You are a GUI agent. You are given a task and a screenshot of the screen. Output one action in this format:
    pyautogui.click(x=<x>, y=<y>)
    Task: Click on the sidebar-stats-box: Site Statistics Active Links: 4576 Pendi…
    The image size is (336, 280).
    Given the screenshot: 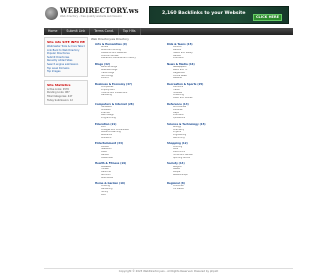 What is the action you would take?
    pyautogui.click(x=66, y=92)
    